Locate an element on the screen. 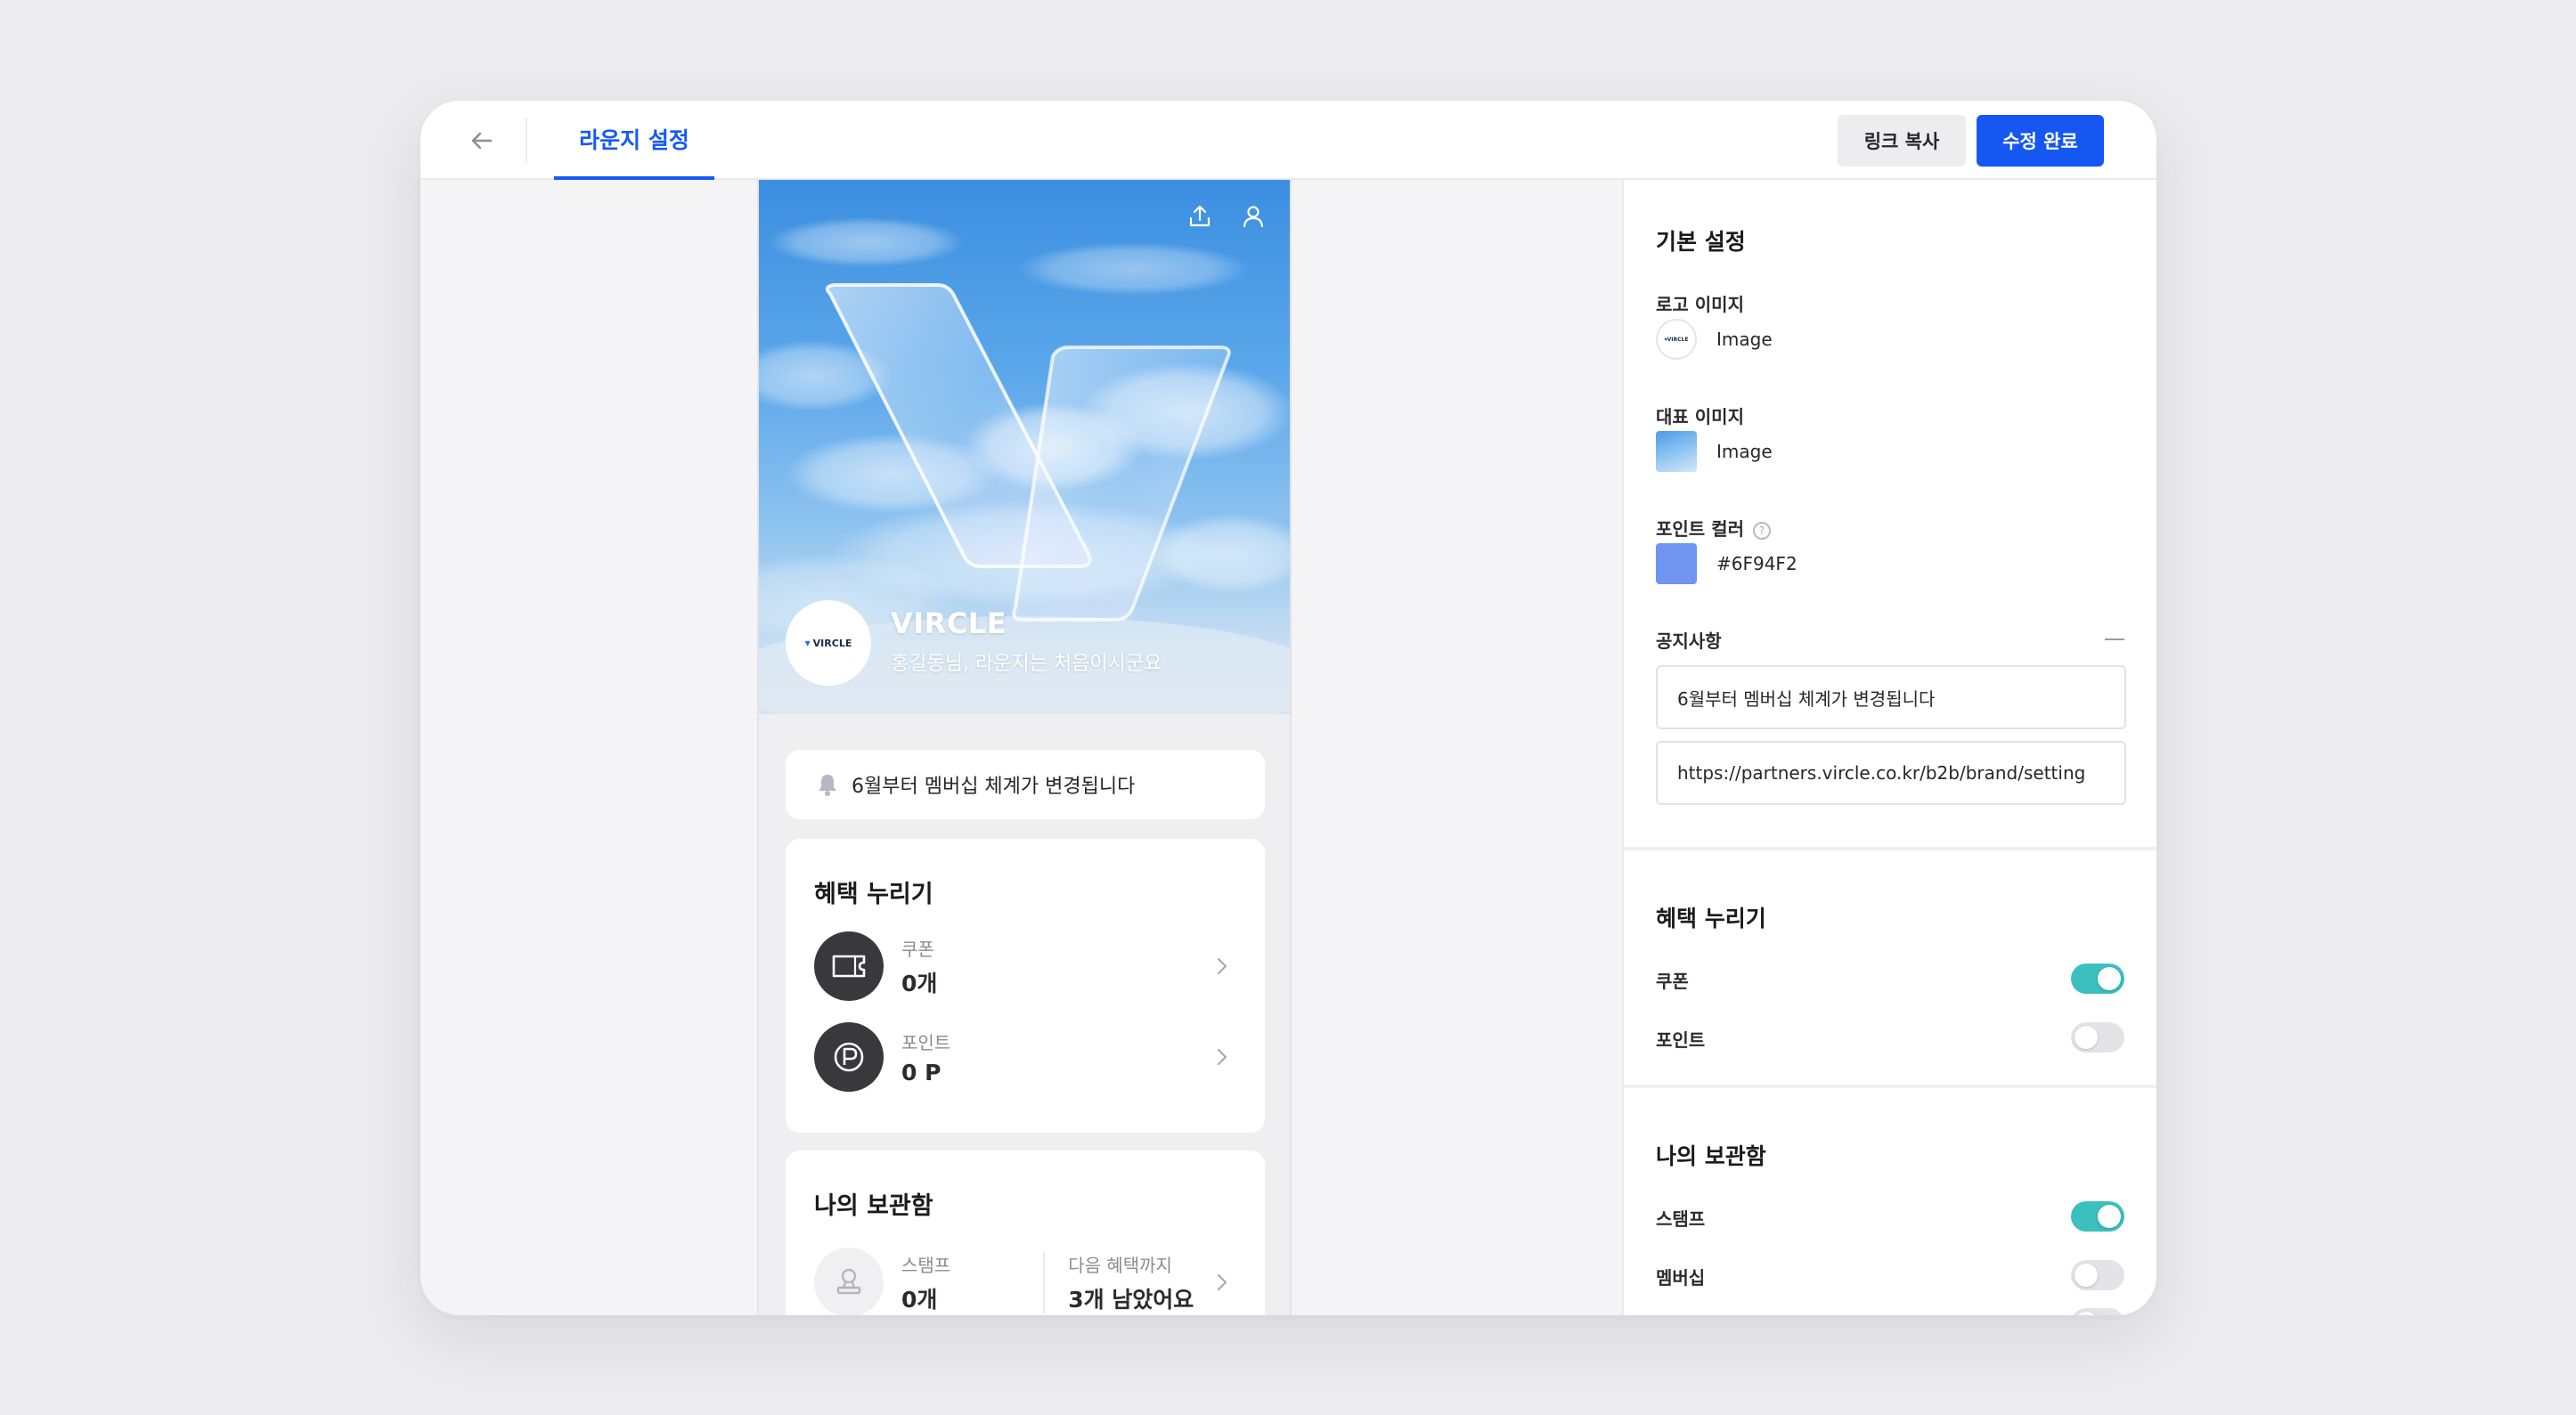 The image size is (2576, 1415). logo-thumbnail: ▾VIRCLE is located at coordinates (1677, 339).